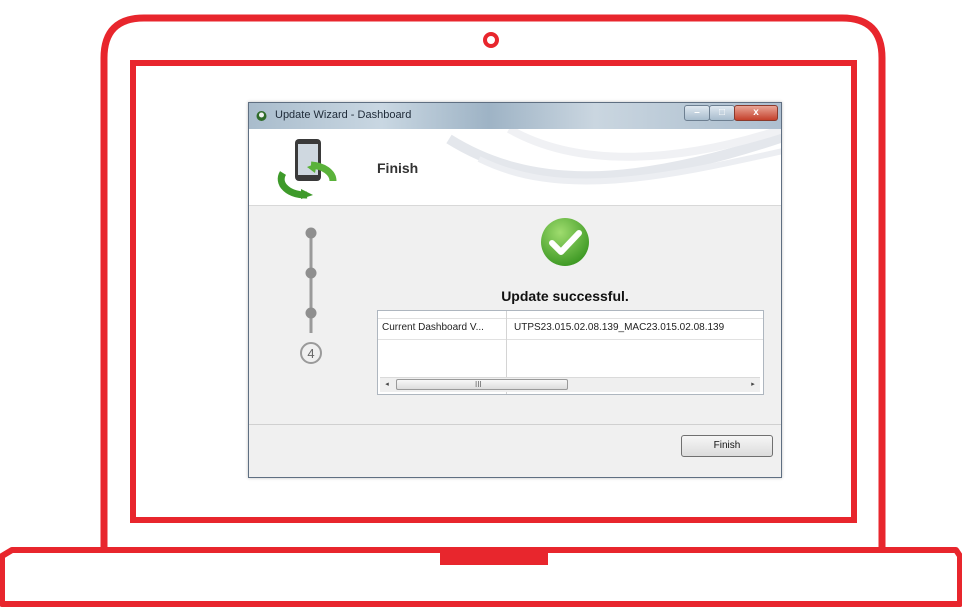 The width and height of the screenshot is (962, 614). Describe the element at coordinates (570, 384) in the screenshot. I see `horizontal-scrollbar: ◂ III ▸` at that location.